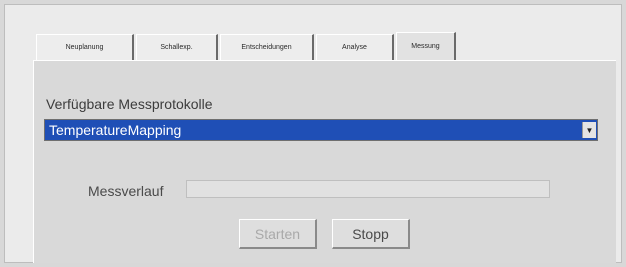 The height and width of the screenshot is (267, 626). I want to click on stop-button: Stopp, so click(371, 234).